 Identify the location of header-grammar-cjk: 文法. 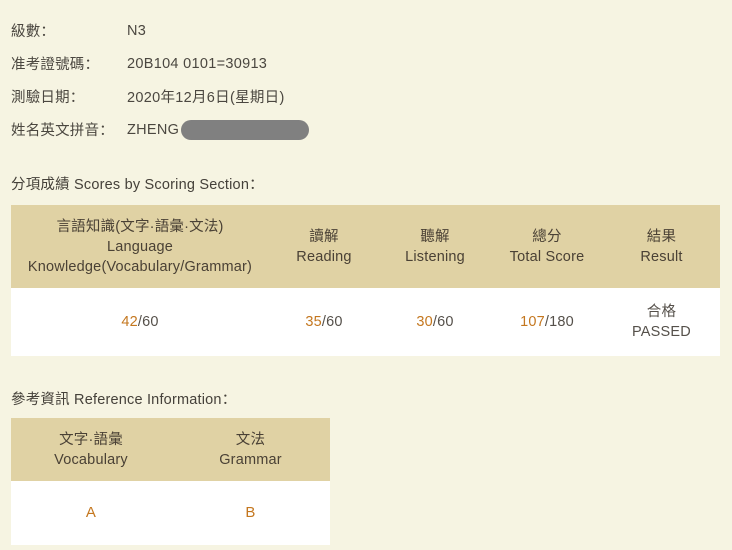
(250, 440).